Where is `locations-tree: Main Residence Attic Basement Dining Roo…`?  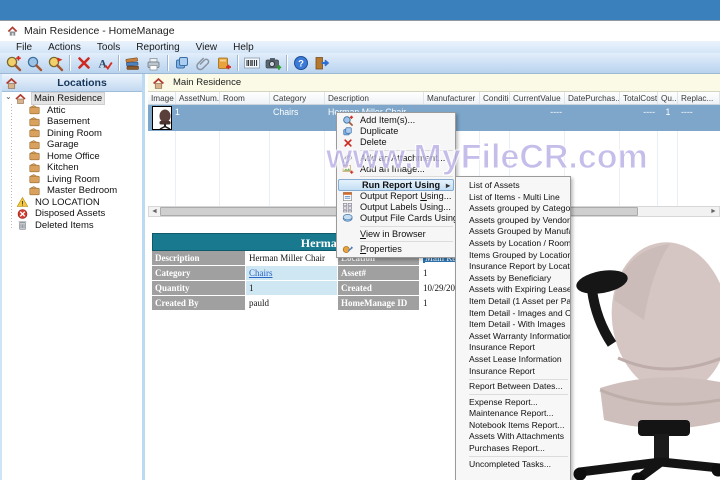
locations-tree: Main Residence Attic Basement Dining Roo… is located at coordinates (72, 162).